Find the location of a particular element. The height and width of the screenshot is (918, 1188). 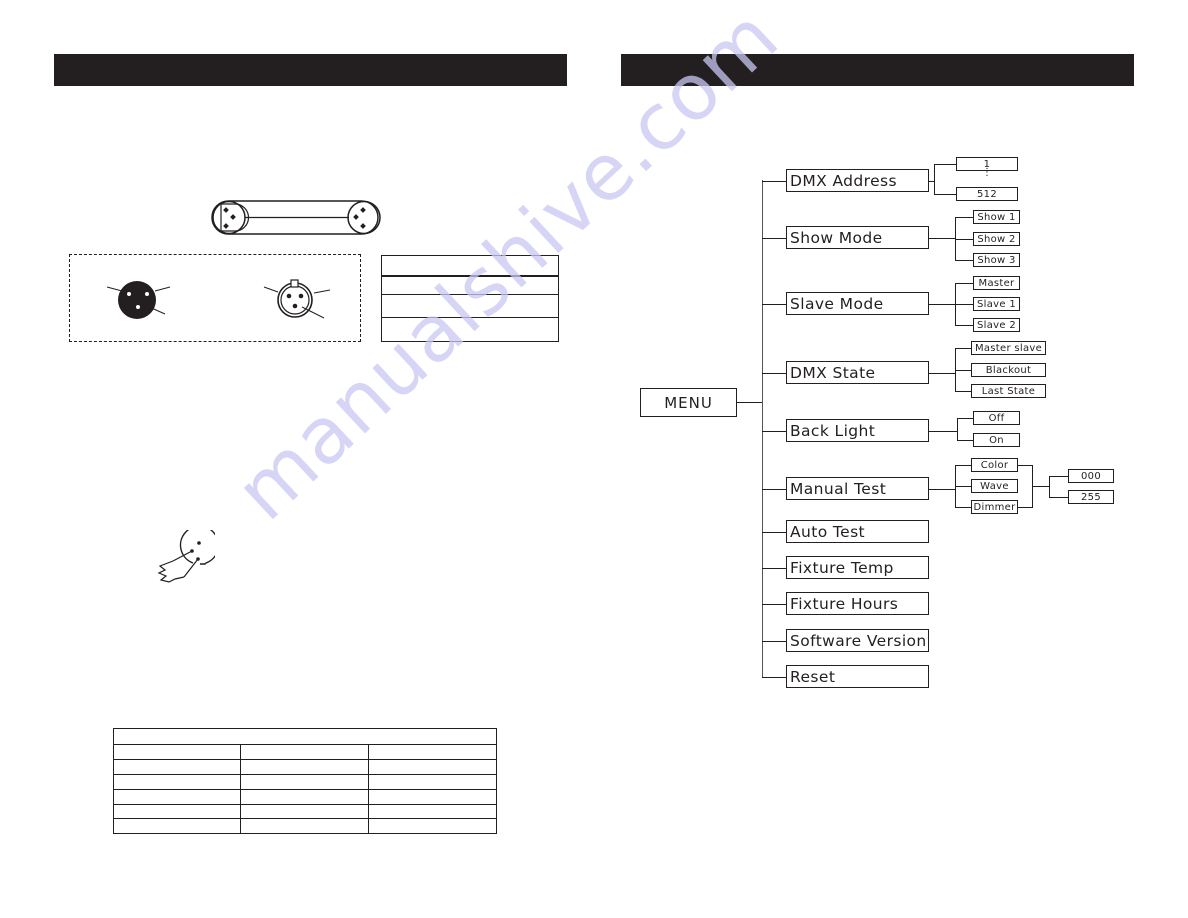

submenu-option: On is located at coordinates (996, 440).